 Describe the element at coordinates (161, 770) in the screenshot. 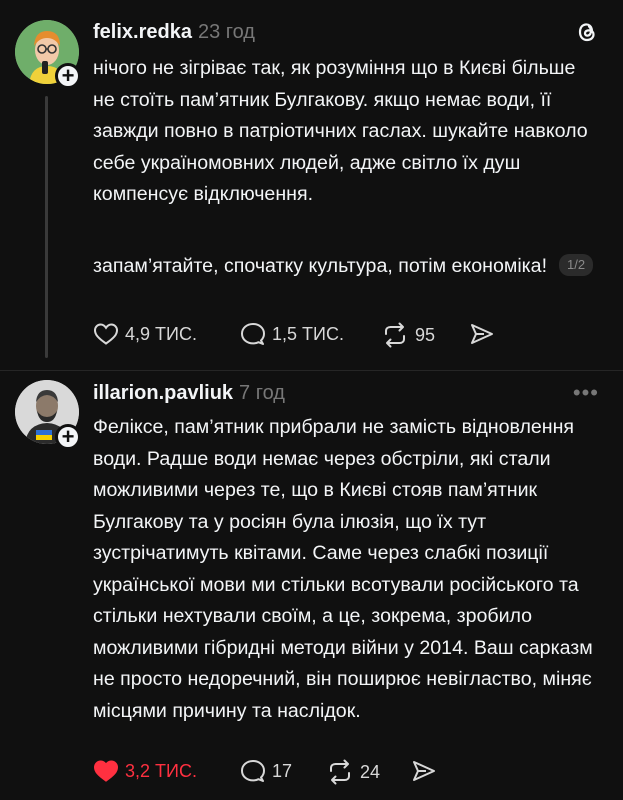

I see `like-count: 3,2 ТИС.` at that location.